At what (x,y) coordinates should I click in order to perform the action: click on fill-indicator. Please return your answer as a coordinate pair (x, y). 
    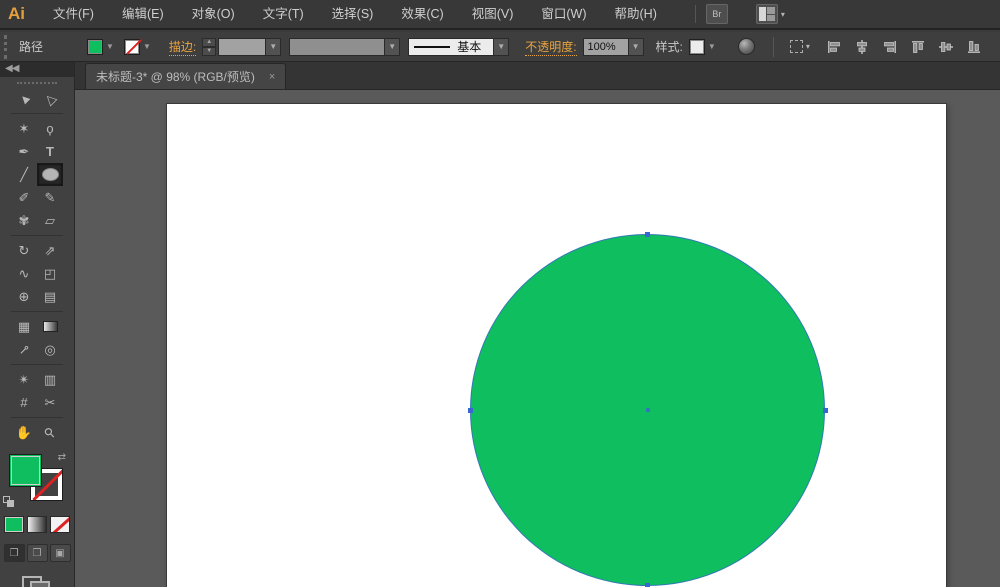
    Looking at the image, I should click on (25, 470).